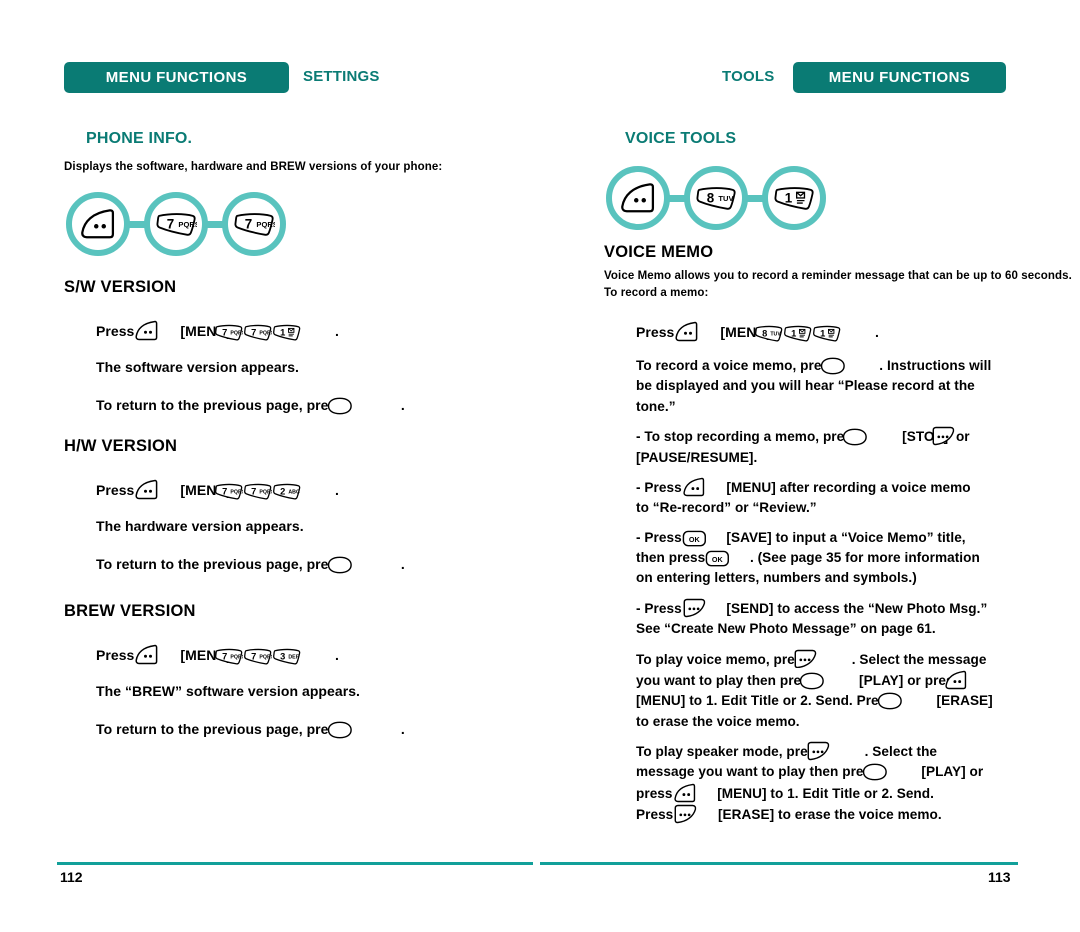 The height and width of the screenshot is (932, 1080). Describe the element at coordinates (748, 76) in the screenshot. I see `running-head-sub-right: TOOLS` at that location.